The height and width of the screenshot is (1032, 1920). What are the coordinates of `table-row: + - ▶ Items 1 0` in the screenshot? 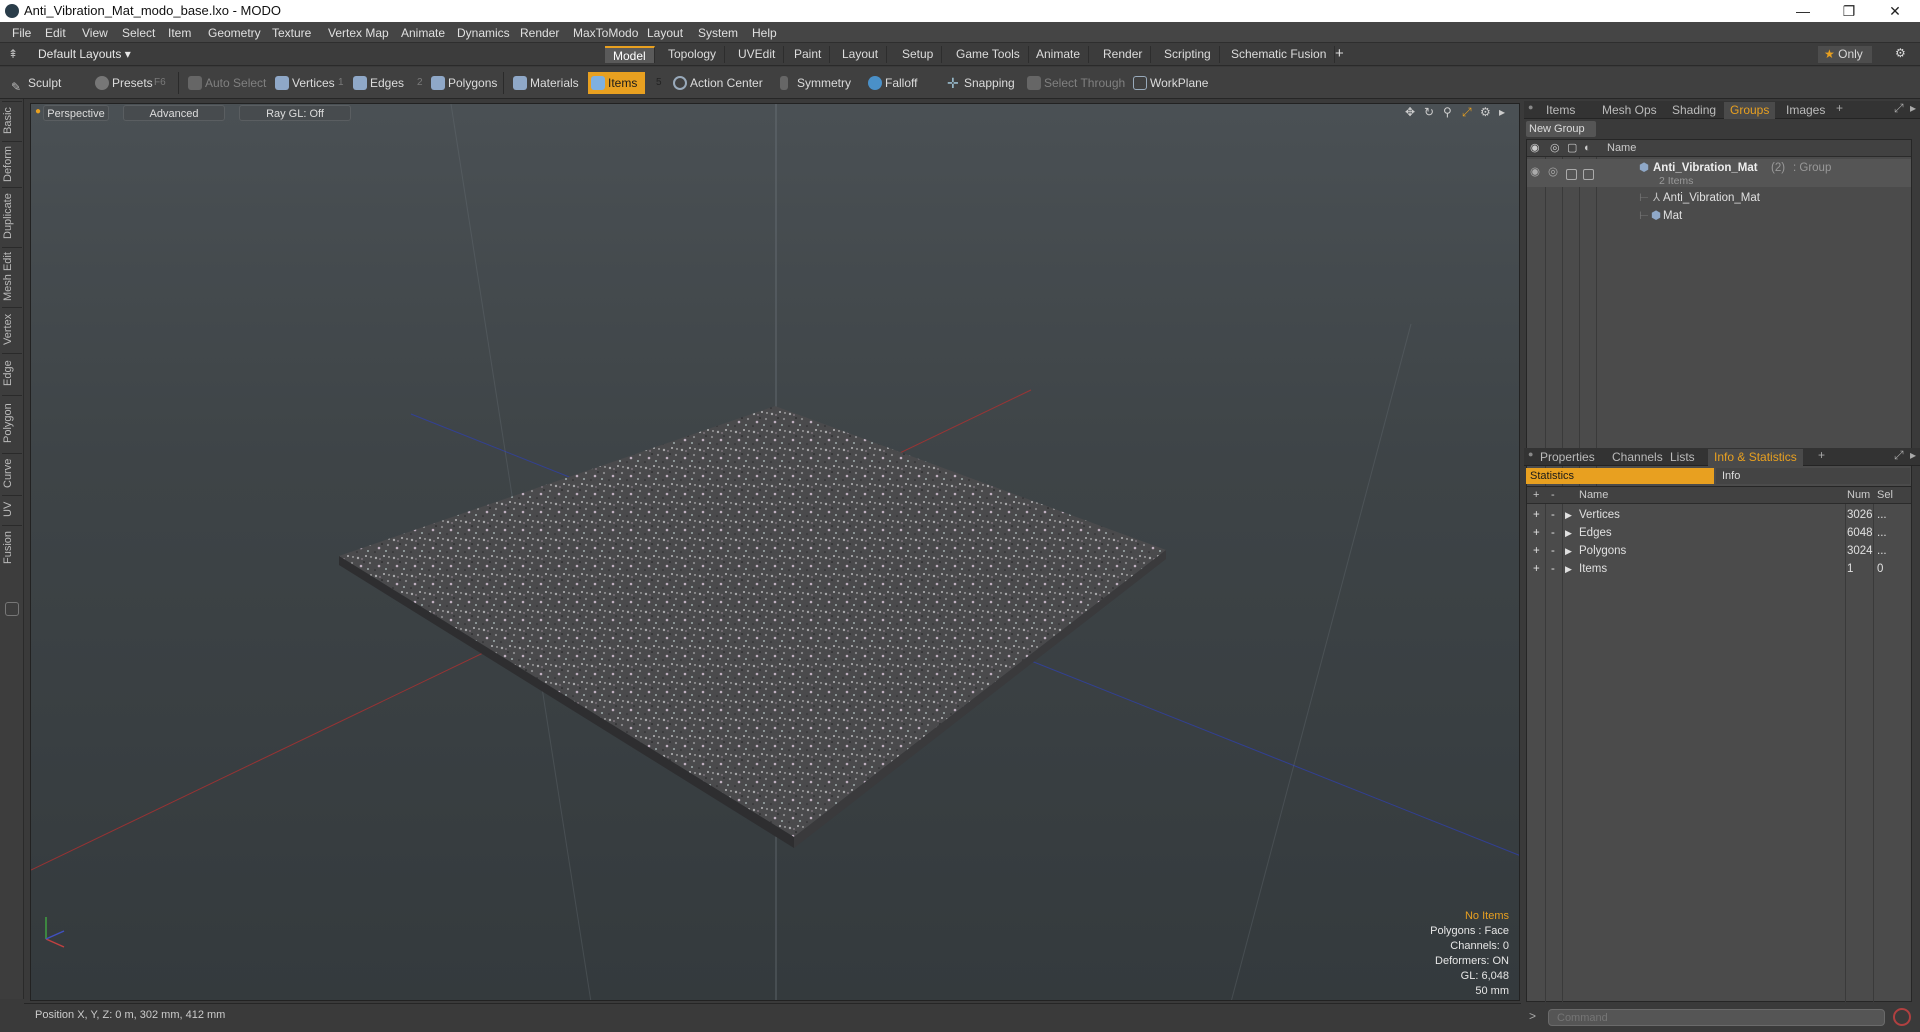 It's located at (1719, 569).